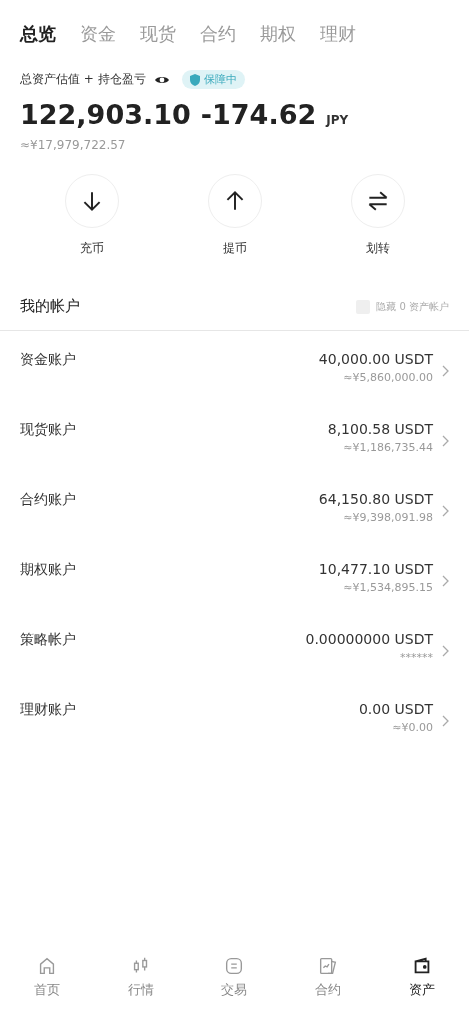  What do you see at coordinates (388, 377) in the screenshot?
I see `account-approx-value: ≈¥5,860,000.00` at bounding box center [388, 377].